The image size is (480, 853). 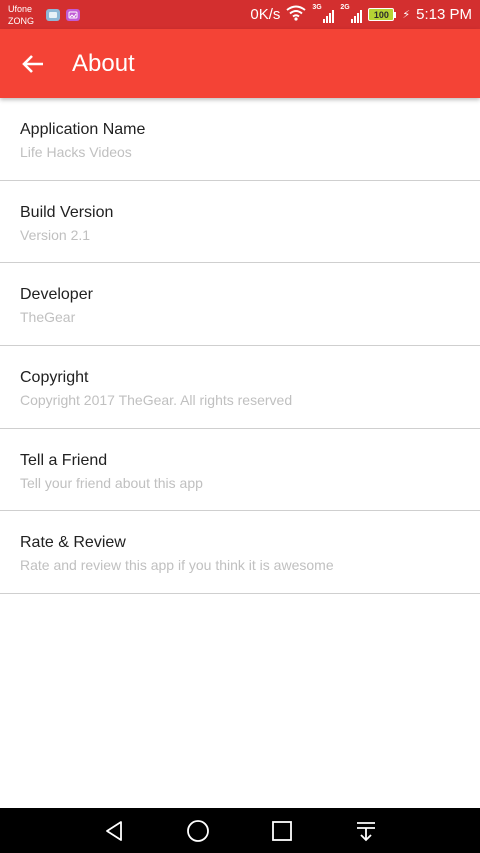 I want to click on circle-home-icon, so click(x=198, y=830).